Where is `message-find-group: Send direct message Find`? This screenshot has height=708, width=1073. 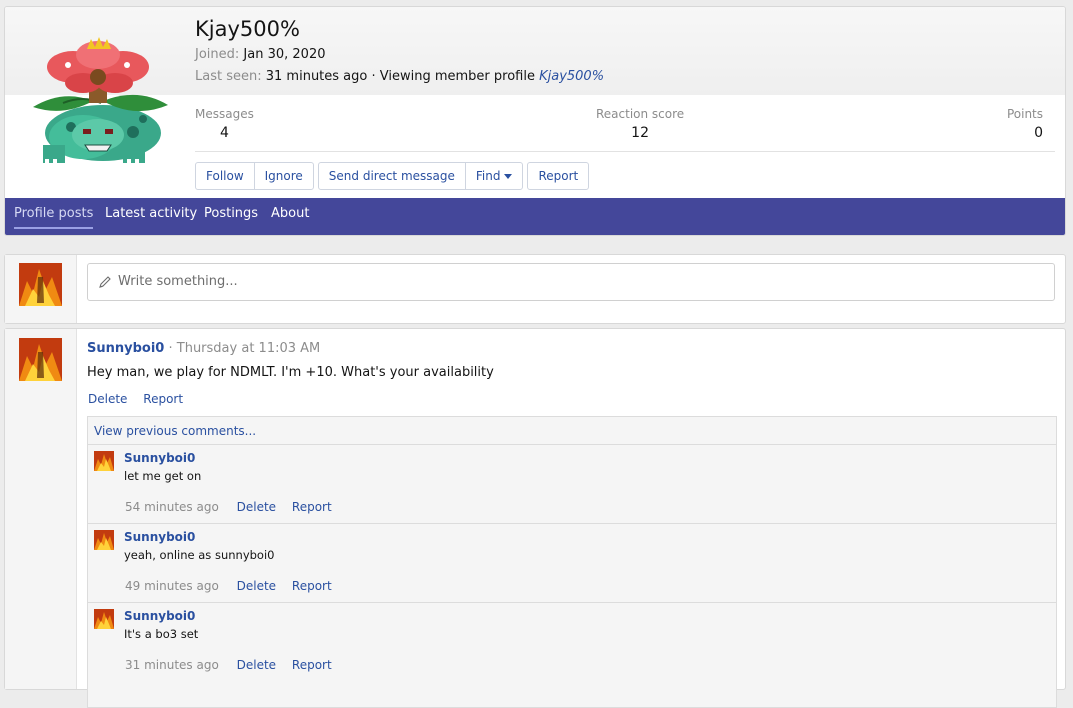
message-find-group: Send direct message Find is located at coordinates (420, 176).